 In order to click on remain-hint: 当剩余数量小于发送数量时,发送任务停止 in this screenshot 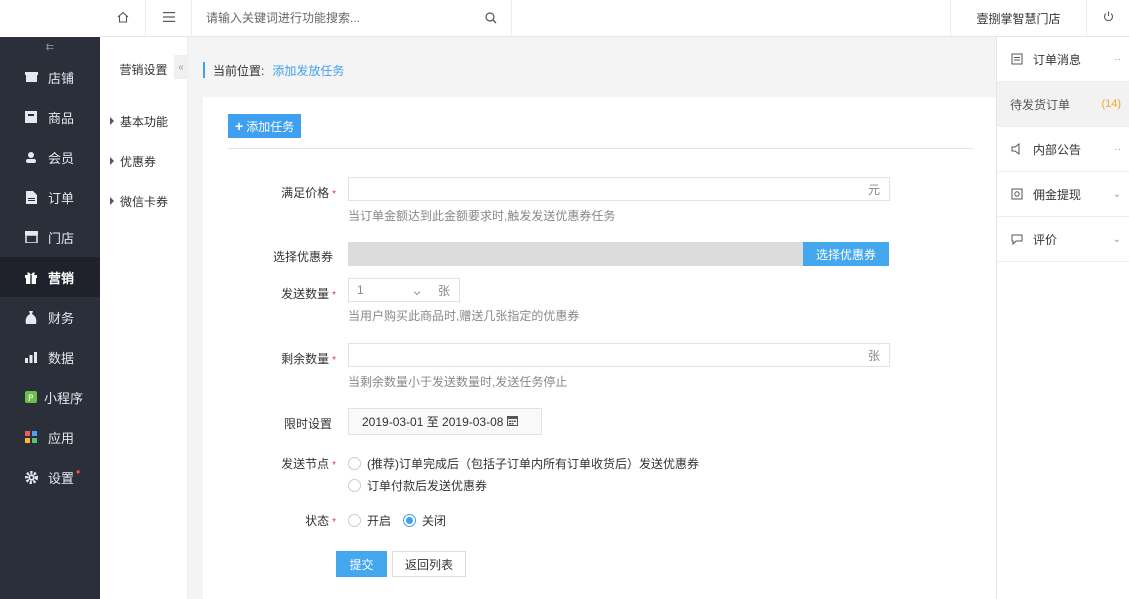, I will do `click(458, 382)`.